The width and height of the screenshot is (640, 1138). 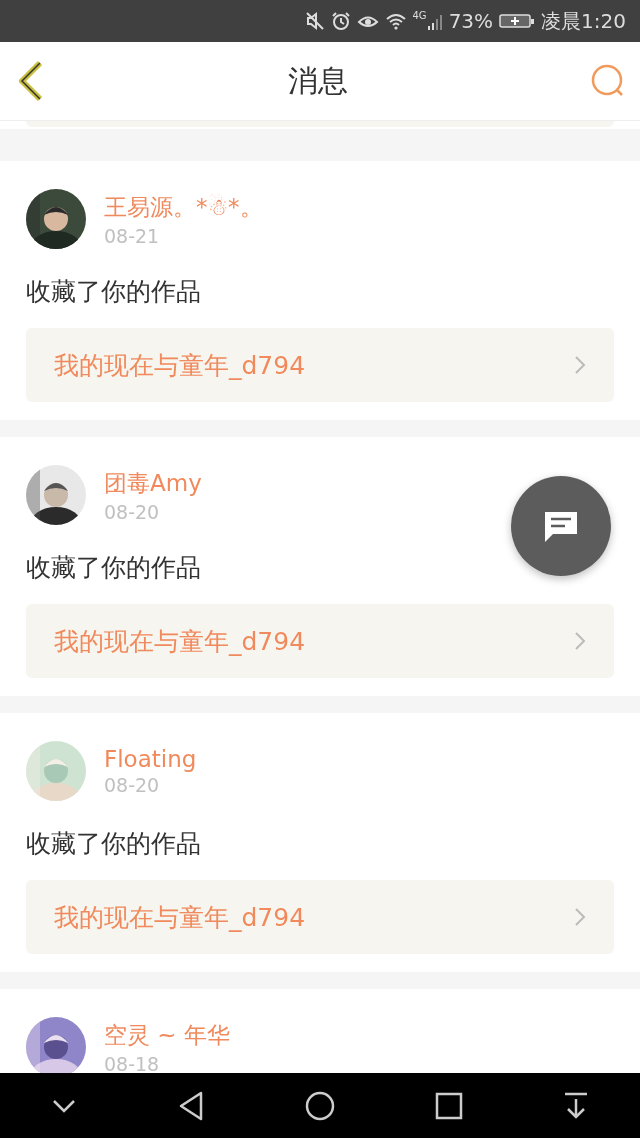 I want to click on message-date: 08-21, so click(x=132, y=235).